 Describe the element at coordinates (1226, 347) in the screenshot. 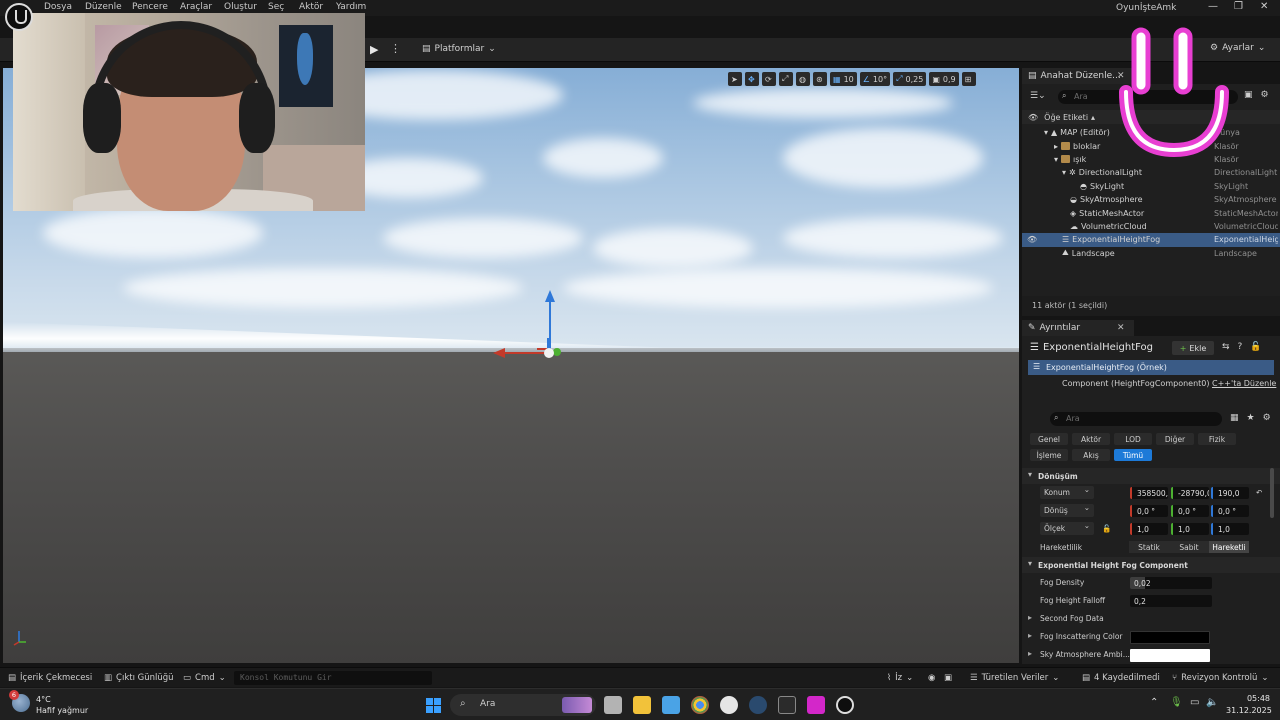

I see `blueprint-icon: ⇆` at that location.